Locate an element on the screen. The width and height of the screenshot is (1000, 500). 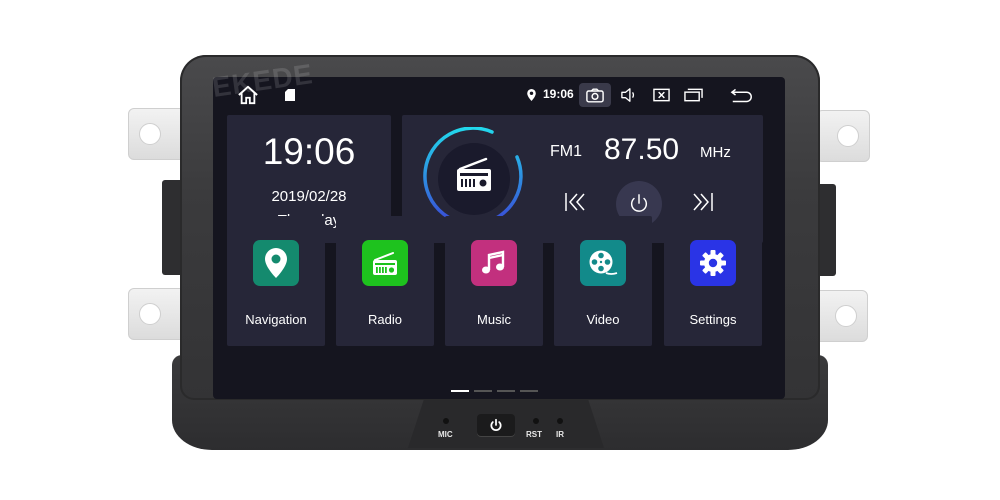
app-label: Settings is located at coordinates (713, 319).